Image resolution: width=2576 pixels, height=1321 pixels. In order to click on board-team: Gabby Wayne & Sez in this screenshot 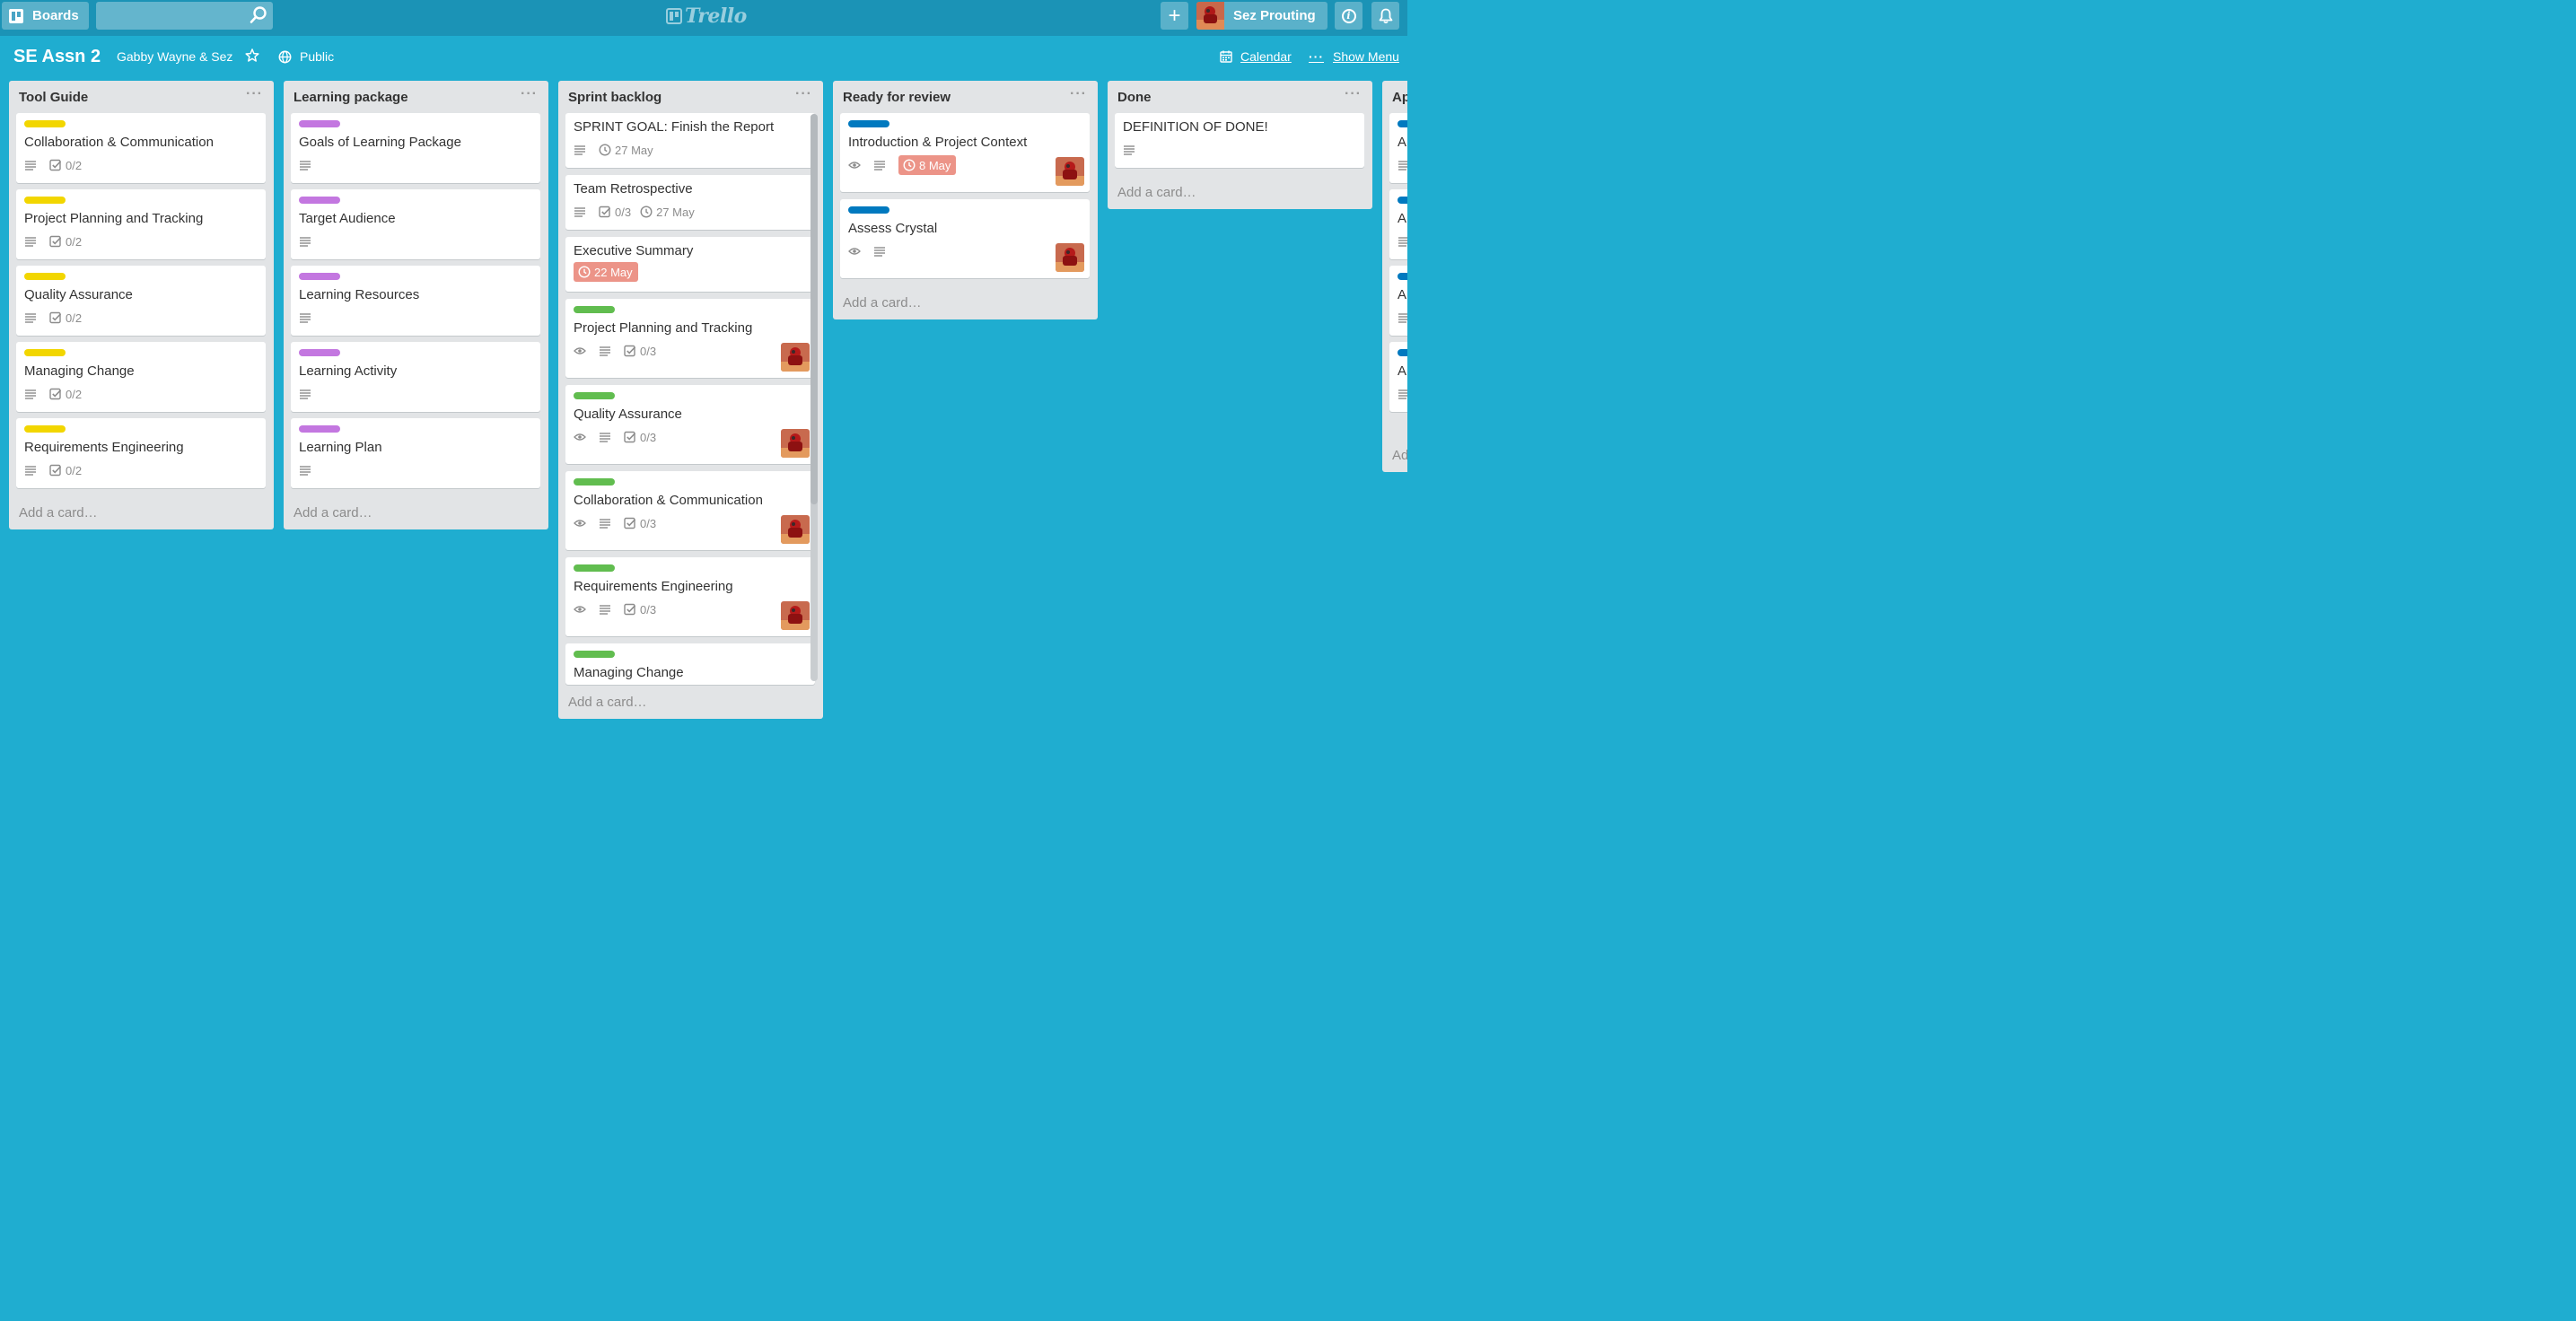, I will do `click(174, 56)`.